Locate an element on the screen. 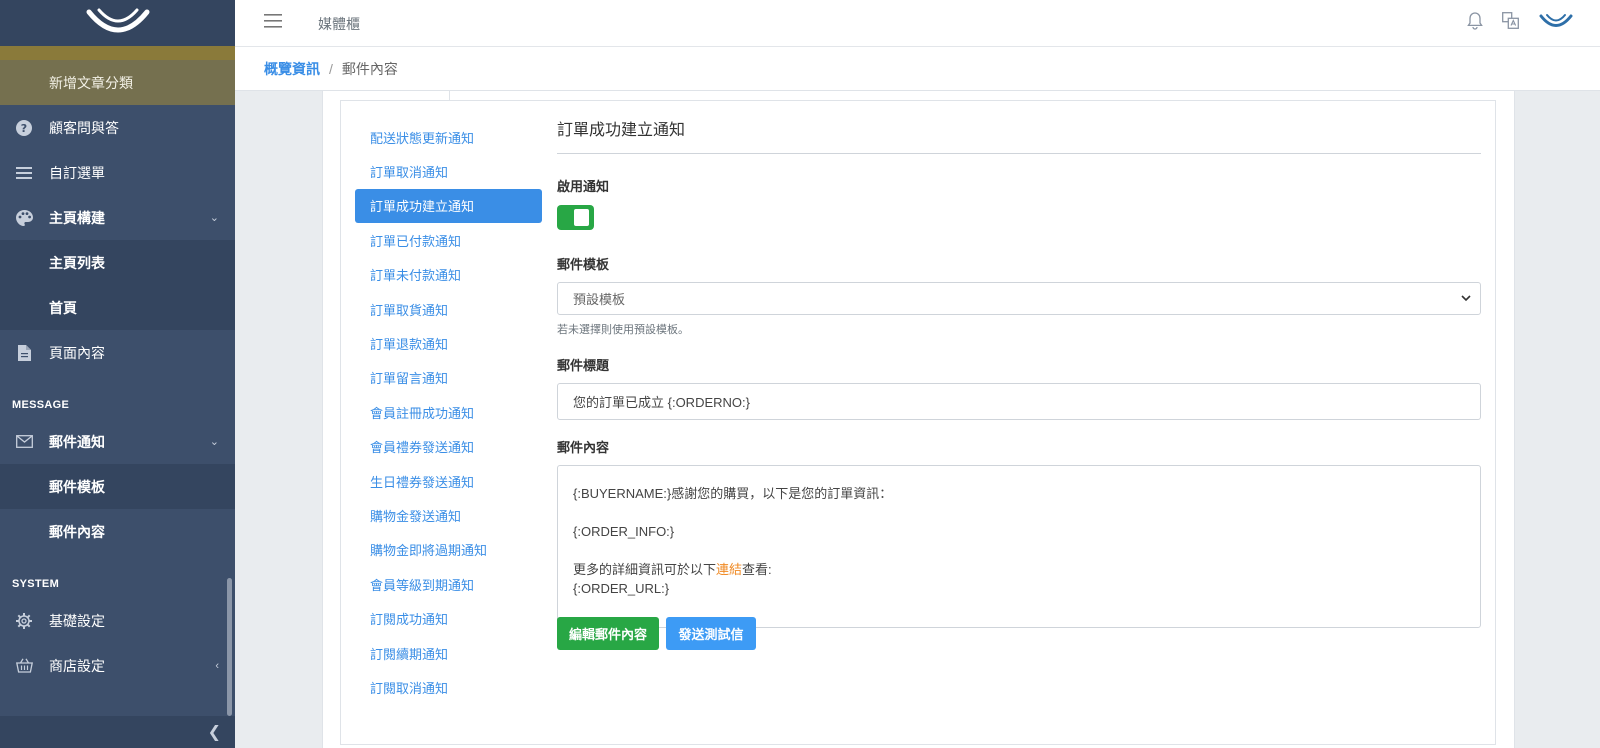 The height and width of the screenshot is (748, 1600). notification-menu-item: 會員禮券發送通知 is located at coordinates (448, 447).